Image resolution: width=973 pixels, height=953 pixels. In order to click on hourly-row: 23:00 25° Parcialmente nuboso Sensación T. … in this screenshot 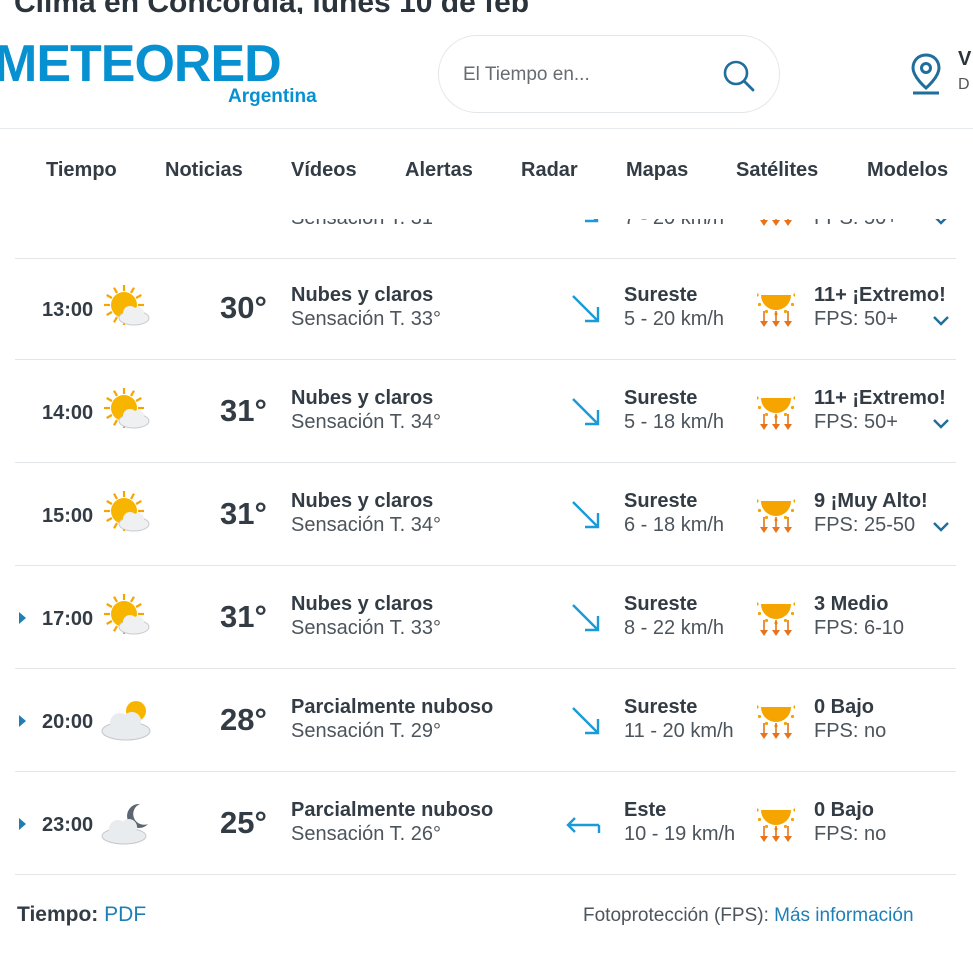, I will do `click(486, 823)`.